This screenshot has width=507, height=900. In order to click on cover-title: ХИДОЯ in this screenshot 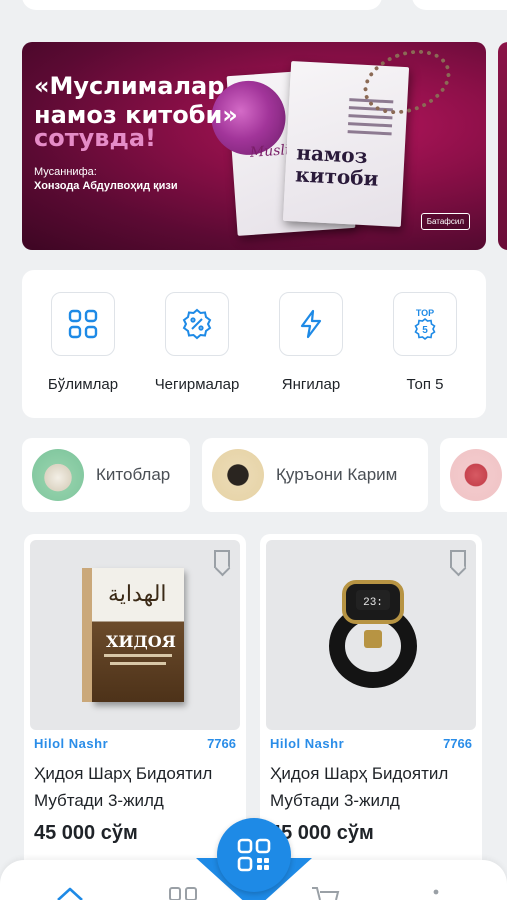, I will do `click(141, 641)`.